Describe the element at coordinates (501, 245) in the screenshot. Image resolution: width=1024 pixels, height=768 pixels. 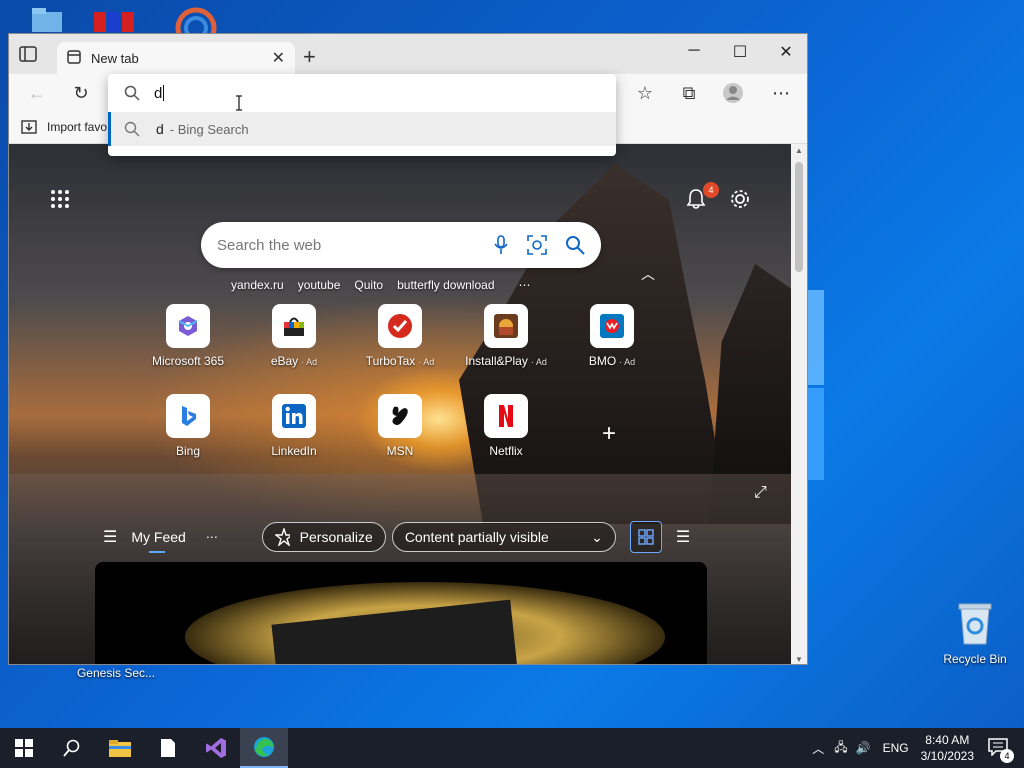
I see `microphone-icon` at that location.